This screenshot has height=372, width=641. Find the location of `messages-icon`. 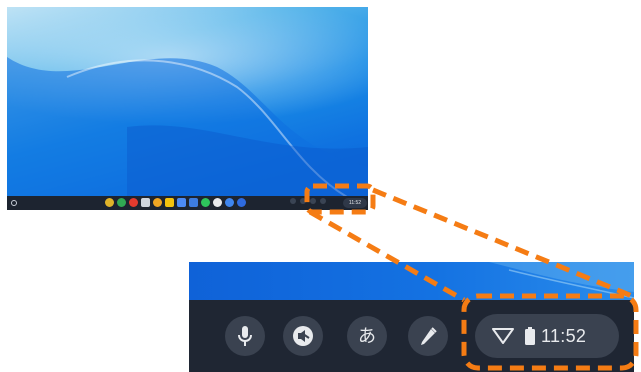

messages-icon is located at coordinates (217, 202).